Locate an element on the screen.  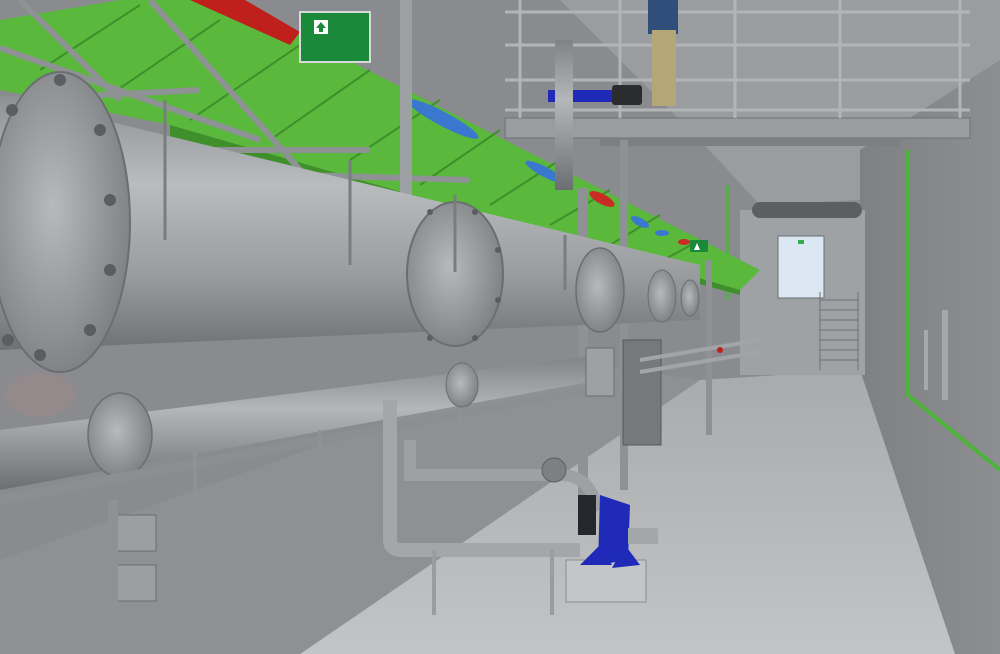
arrow-up-icon is located at coordinates (321, 27).